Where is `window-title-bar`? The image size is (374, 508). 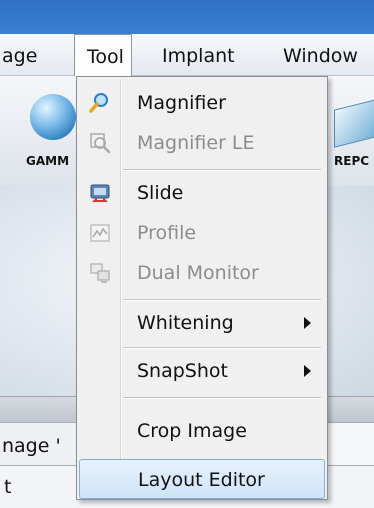 window-title-bar is located at coordinates (187, 17).